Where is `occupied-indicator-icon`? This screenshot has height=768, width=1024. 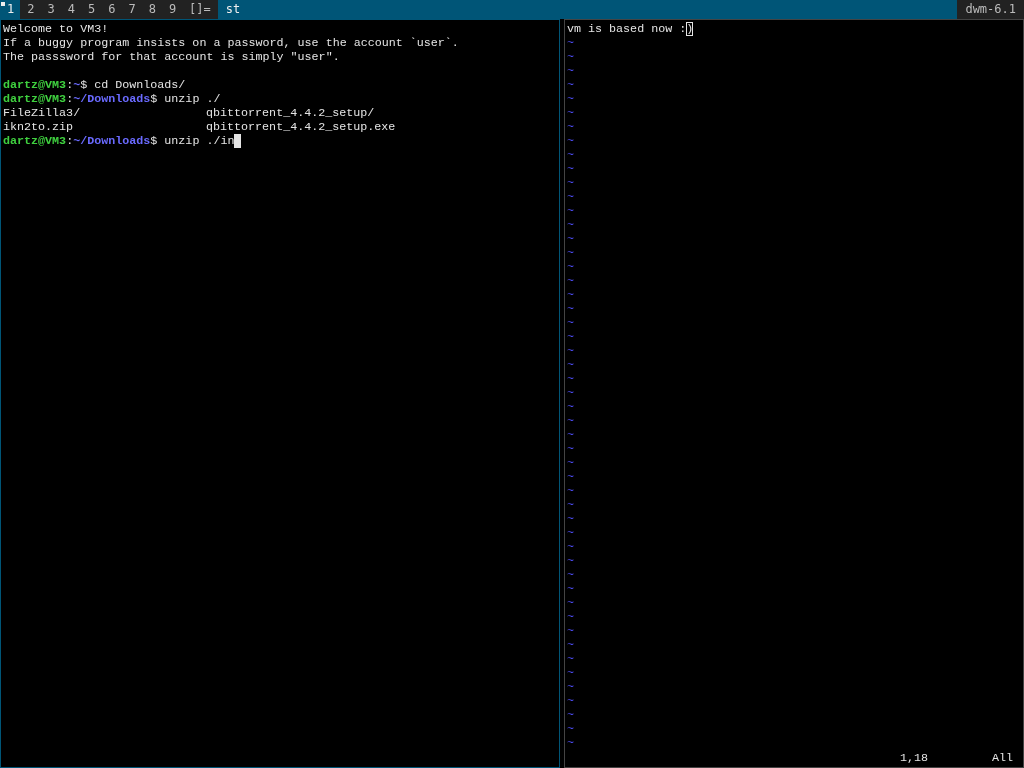
occupied-indicator-icon is located at coordinates (3, 4).